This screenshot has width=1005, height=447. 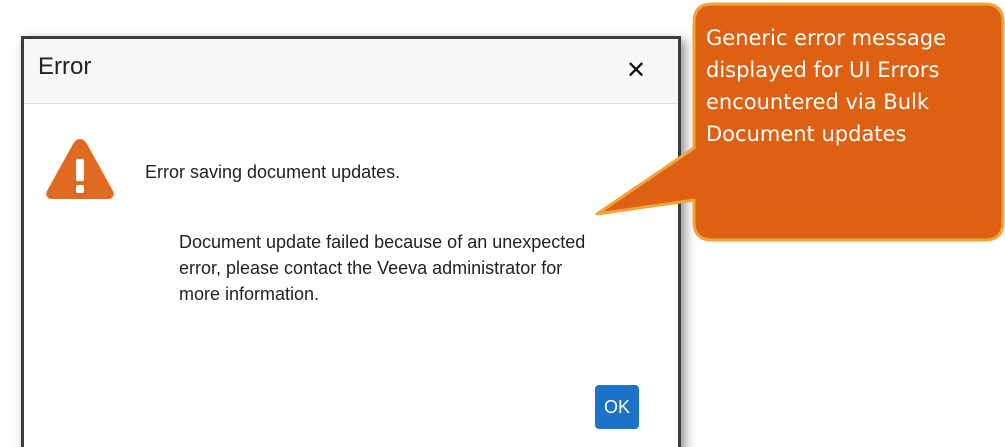 What do you see at coordinates (617, 407) in the screenshot?
I see `ok-button: OK` at bounding box center [617, 407].